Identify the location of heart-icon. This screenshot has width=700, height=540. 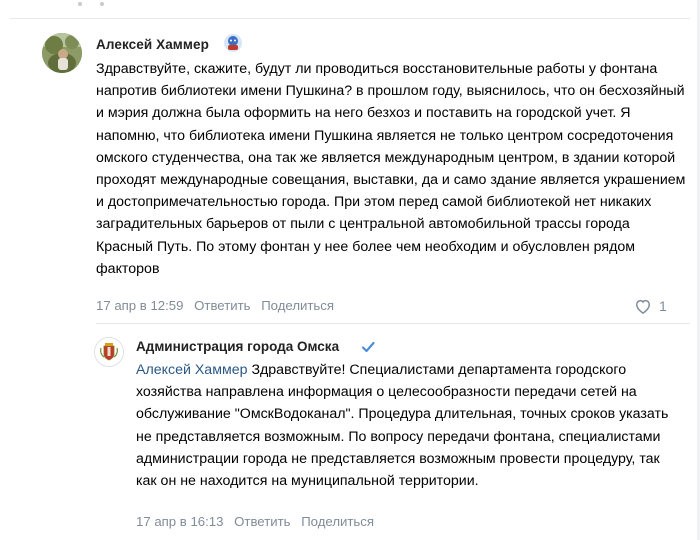
(643, 306).